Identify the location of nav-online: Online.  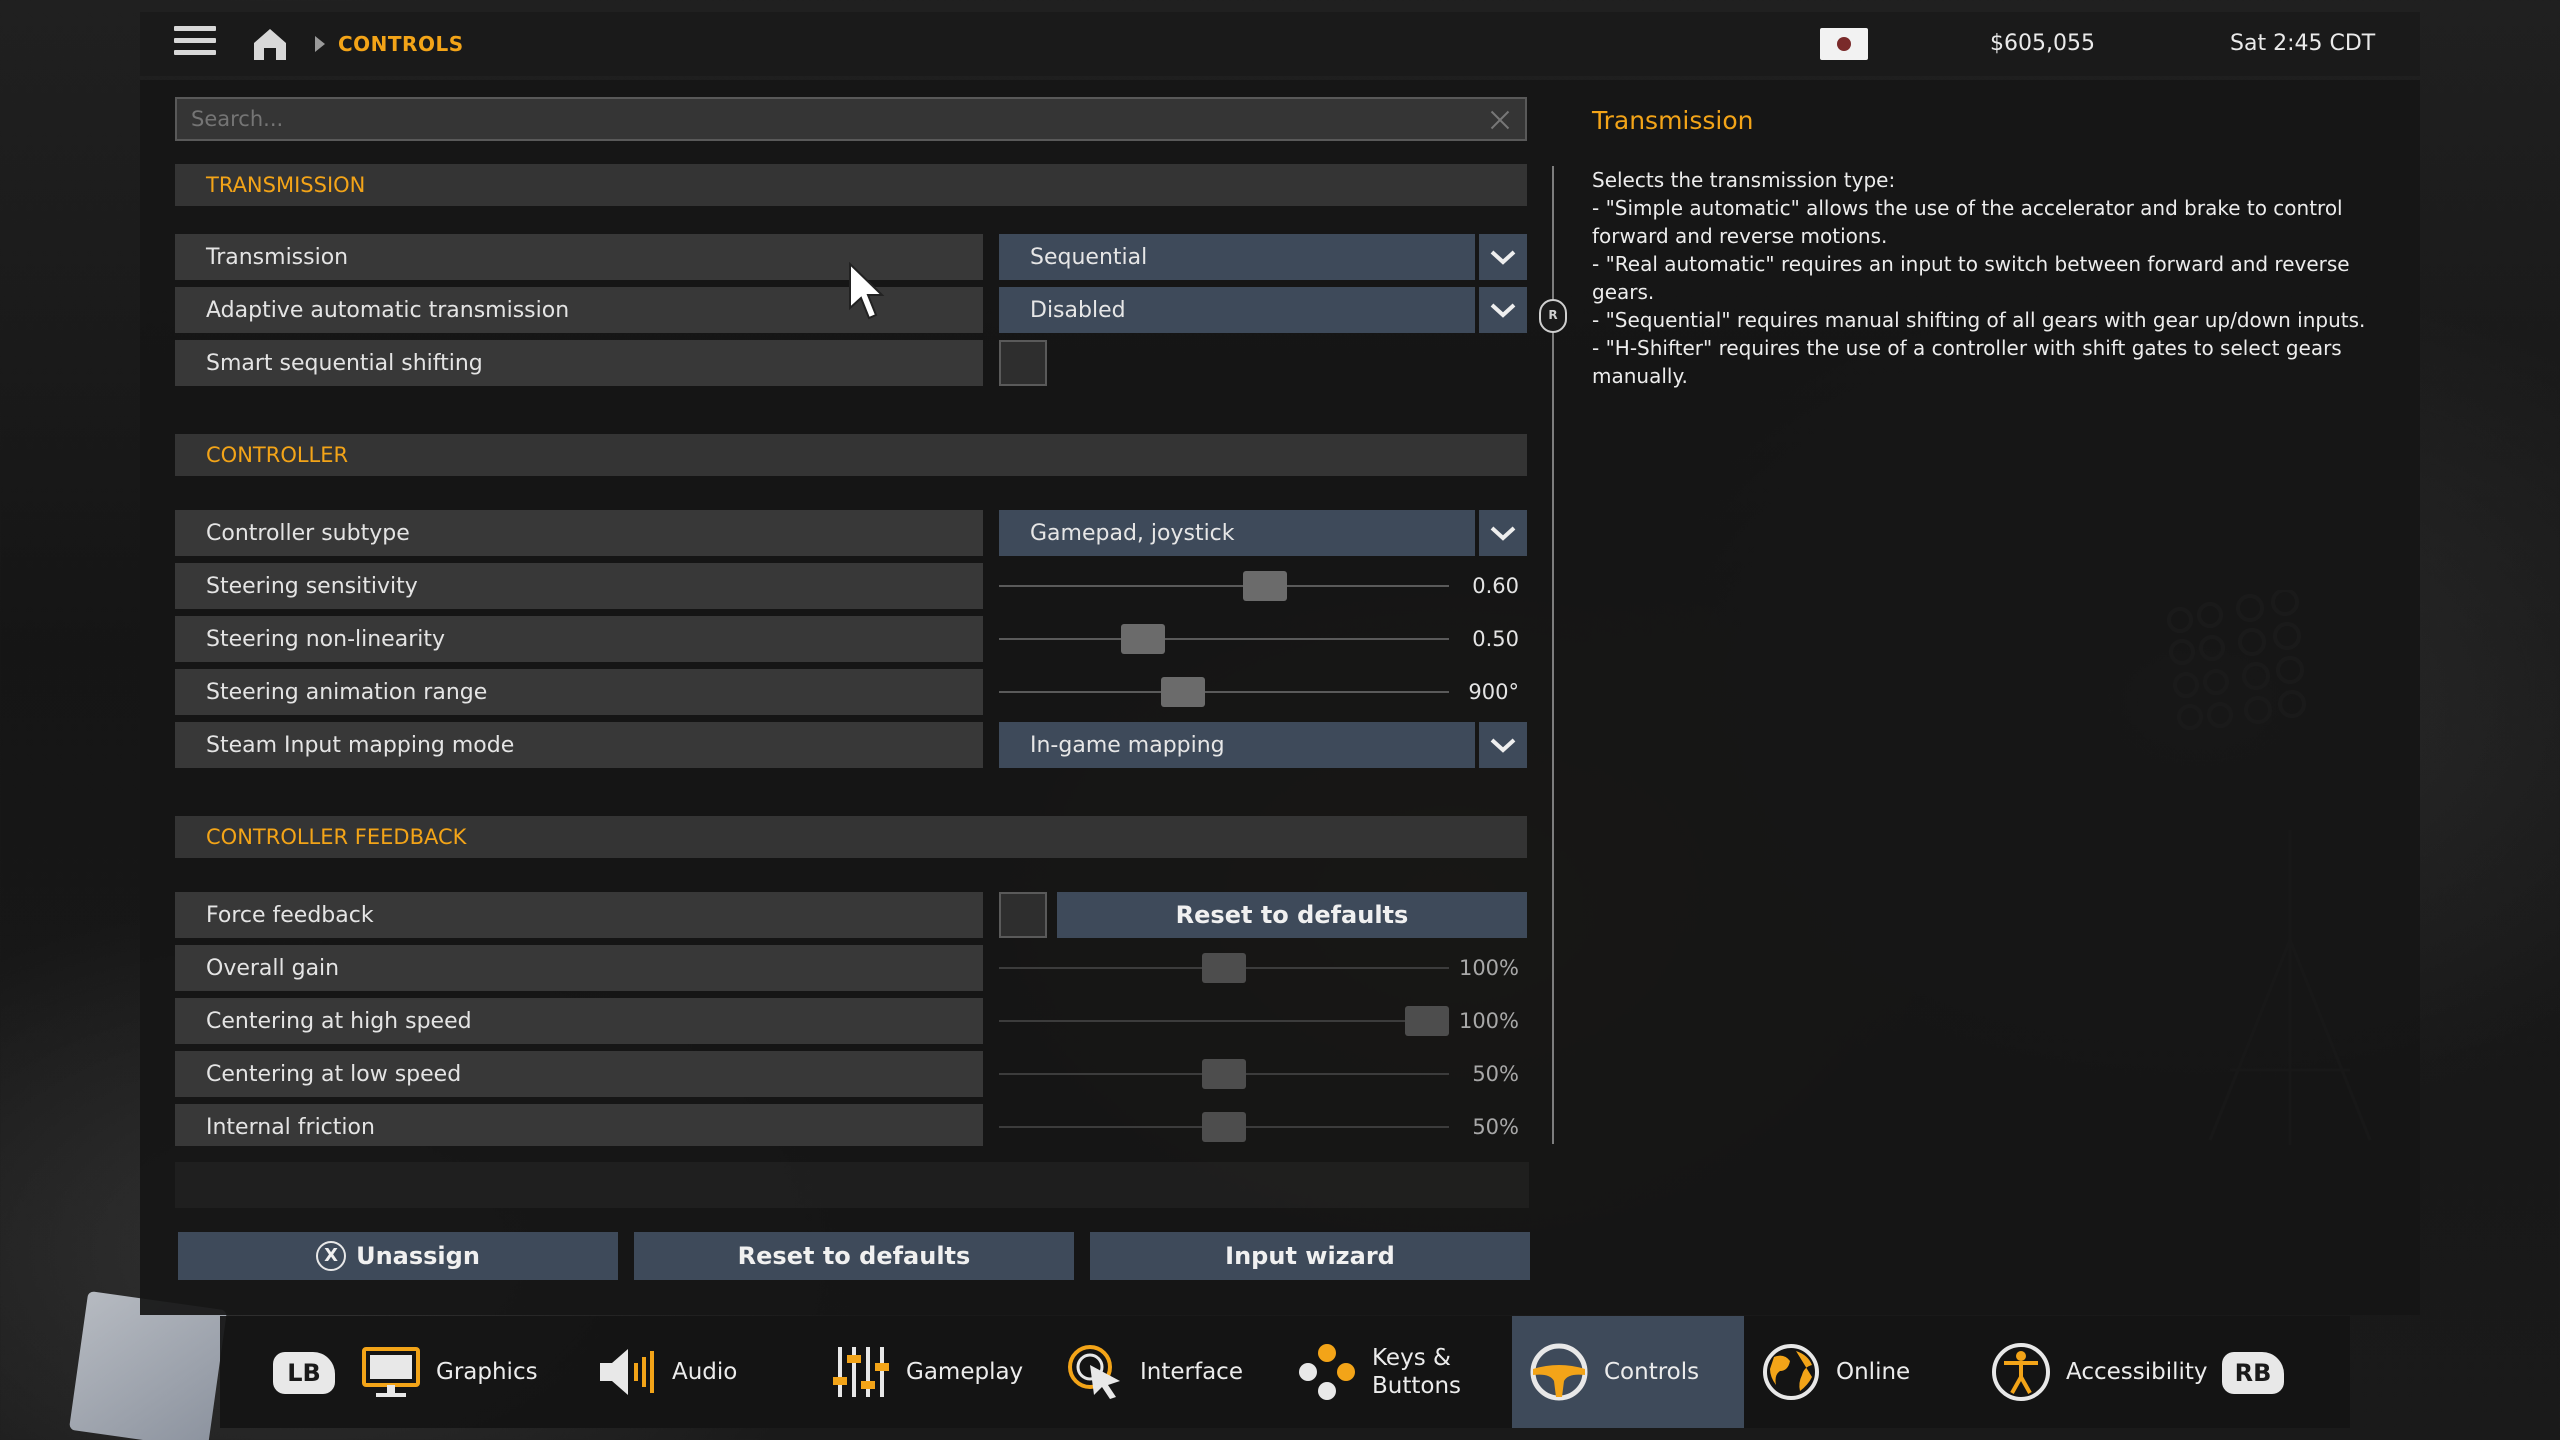
(1850, 1372).